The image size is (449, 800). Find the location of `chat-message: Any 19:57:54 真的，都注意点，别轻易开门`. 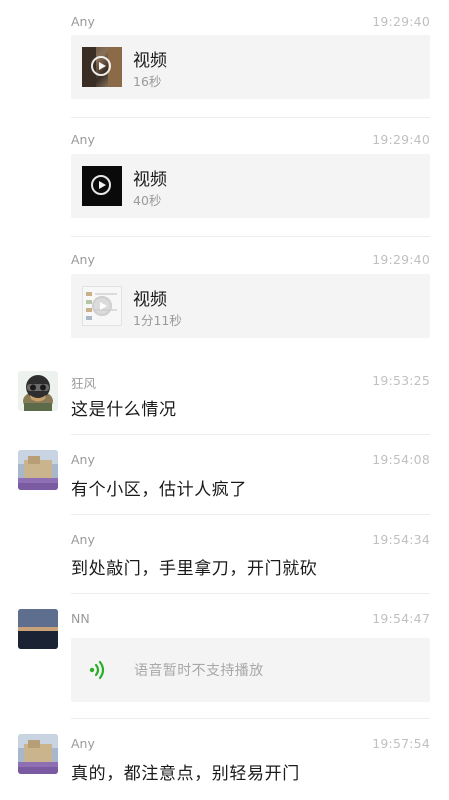

chat-message: Any 19:57:54 真的，都注意点，别轻易开门 is located at coordinates (224, 759).